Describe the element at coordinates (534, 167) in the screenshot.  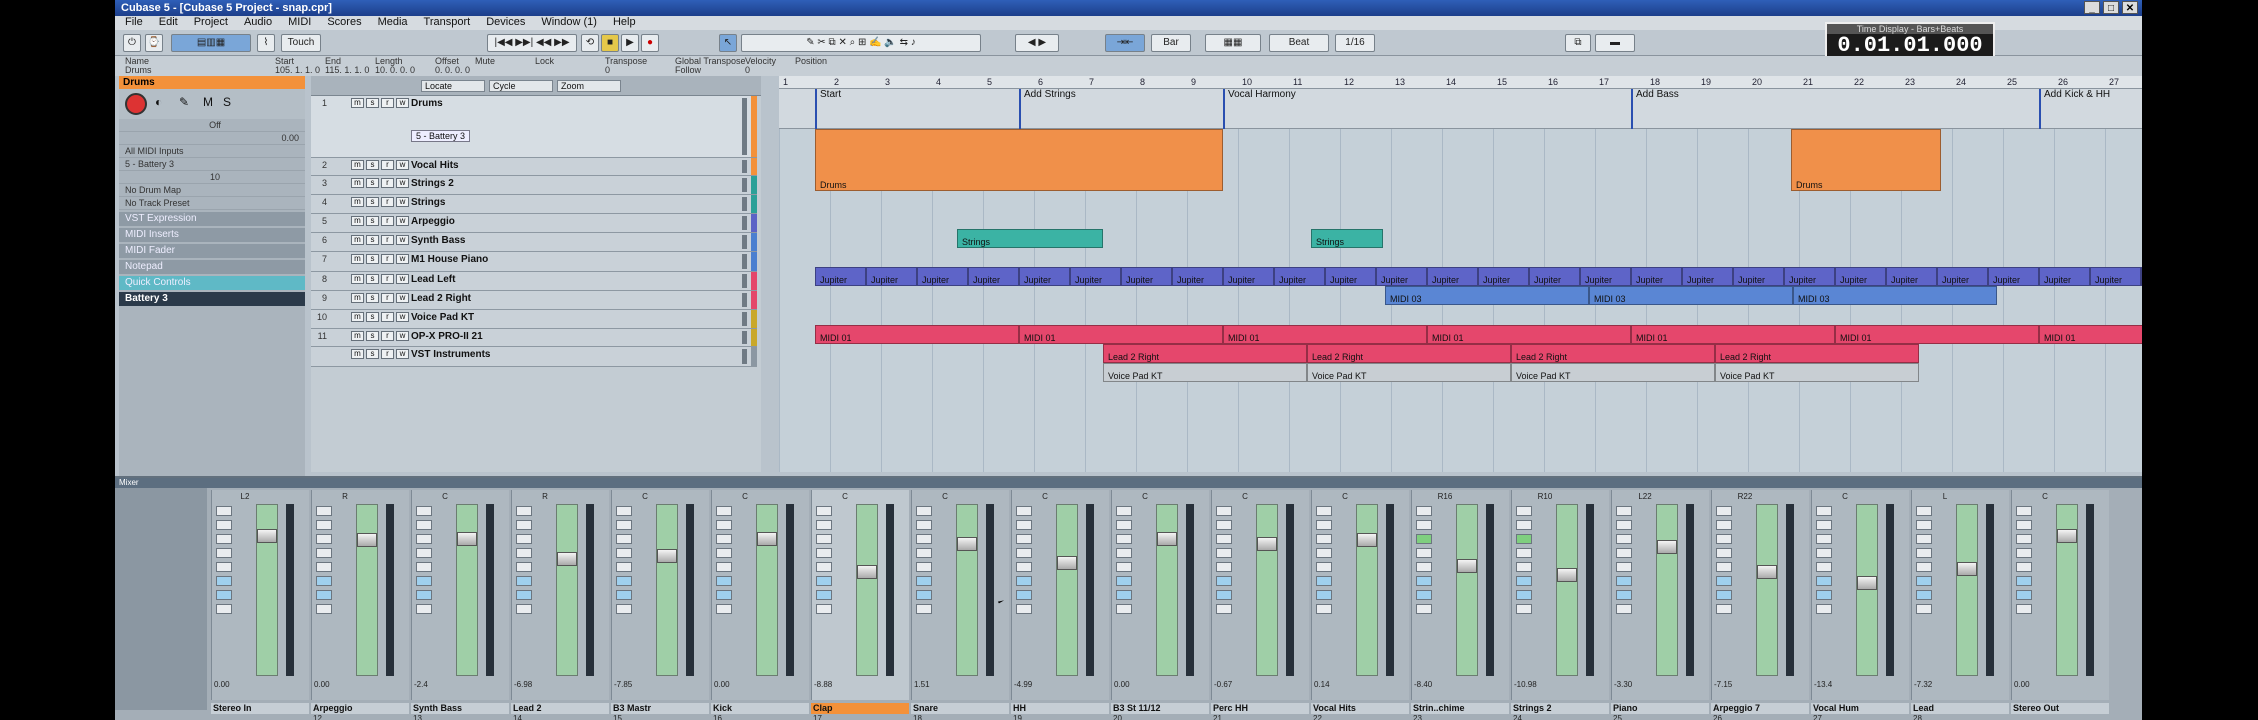
I see `track-row: 2 msrw Vocal Hits` at that location.